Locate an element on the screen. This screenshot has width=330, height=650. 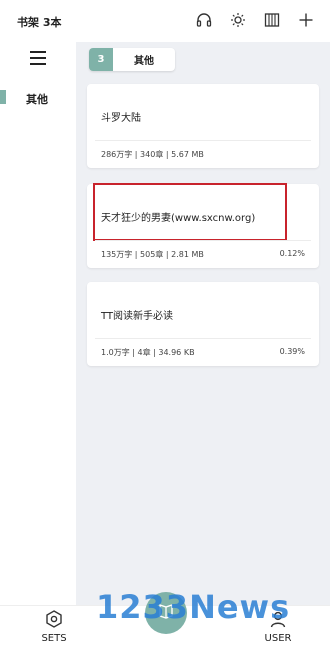
book-meta: 1.0万字 | 4章 | 34.96 KB is located at coordinates (148, 352).